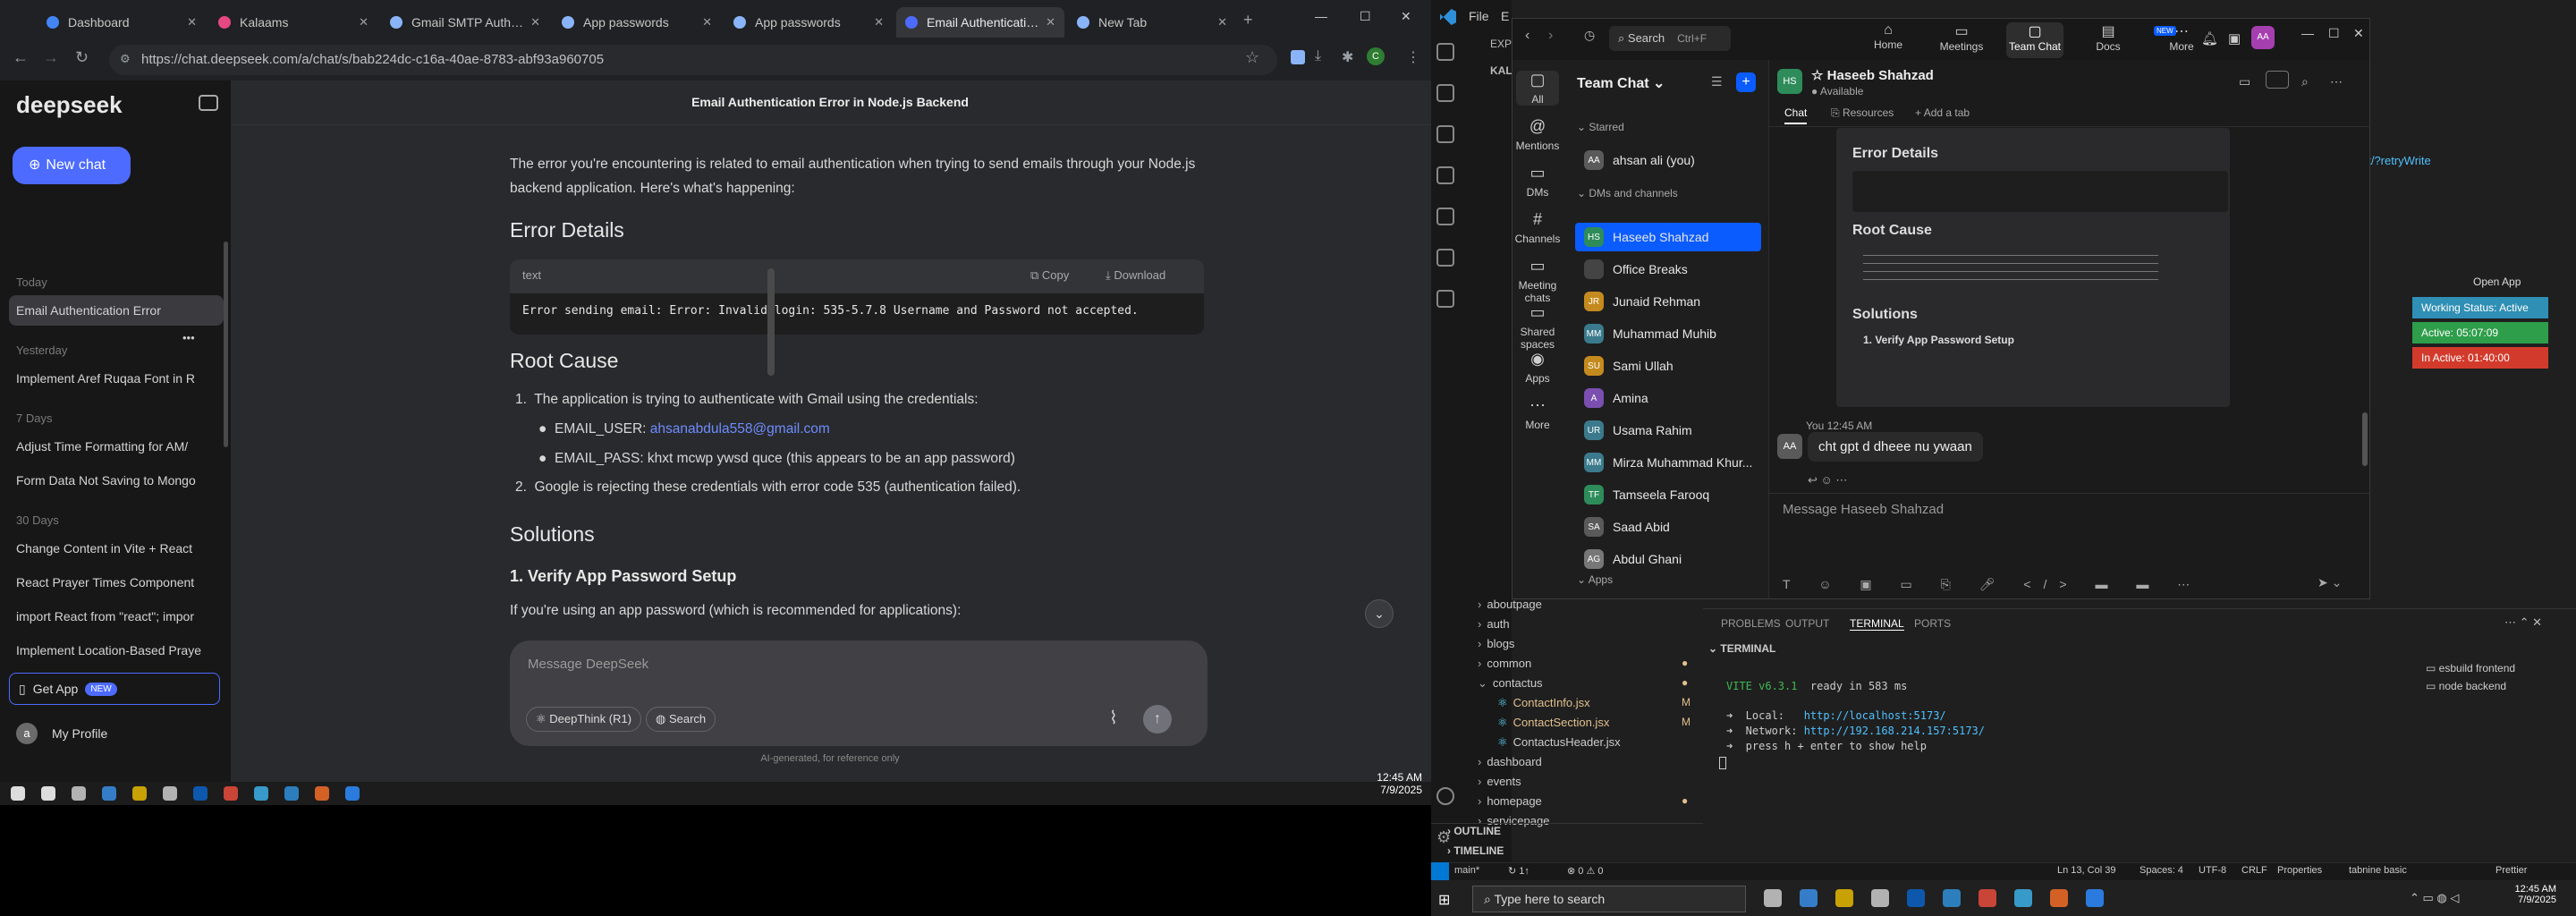 The width and height of the screenshot is (2576, 916). What do you see at coordinates (1494, 624) in the screenshot?
I see `tree-item: › auth` at bounding box center [1494, 624].